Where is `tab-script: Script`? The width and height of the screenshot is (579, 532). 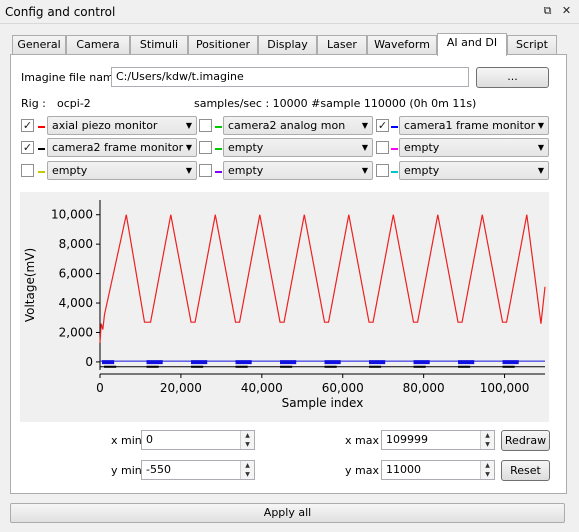 tab-script: Script is located at coordinates (532, 45).